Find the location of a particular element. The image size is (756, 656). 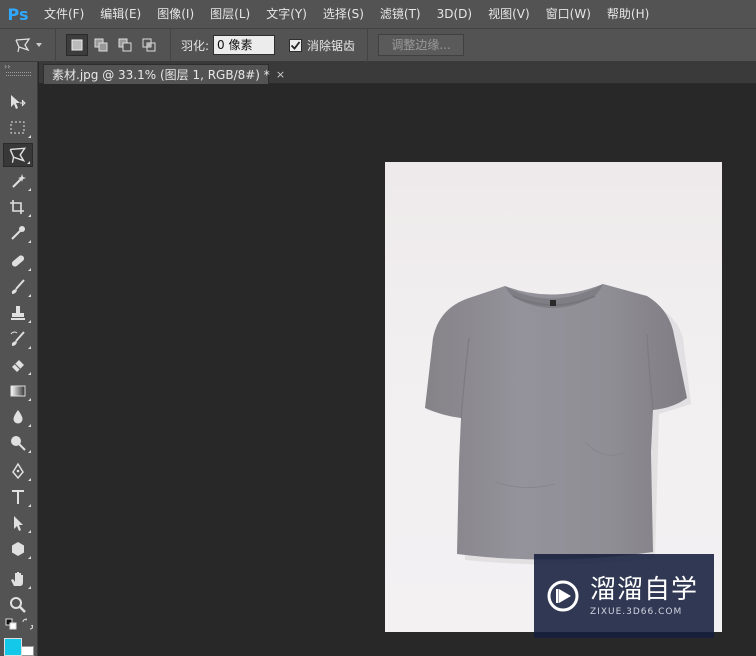

crop-tool-button is located at coordinates (18, 207).